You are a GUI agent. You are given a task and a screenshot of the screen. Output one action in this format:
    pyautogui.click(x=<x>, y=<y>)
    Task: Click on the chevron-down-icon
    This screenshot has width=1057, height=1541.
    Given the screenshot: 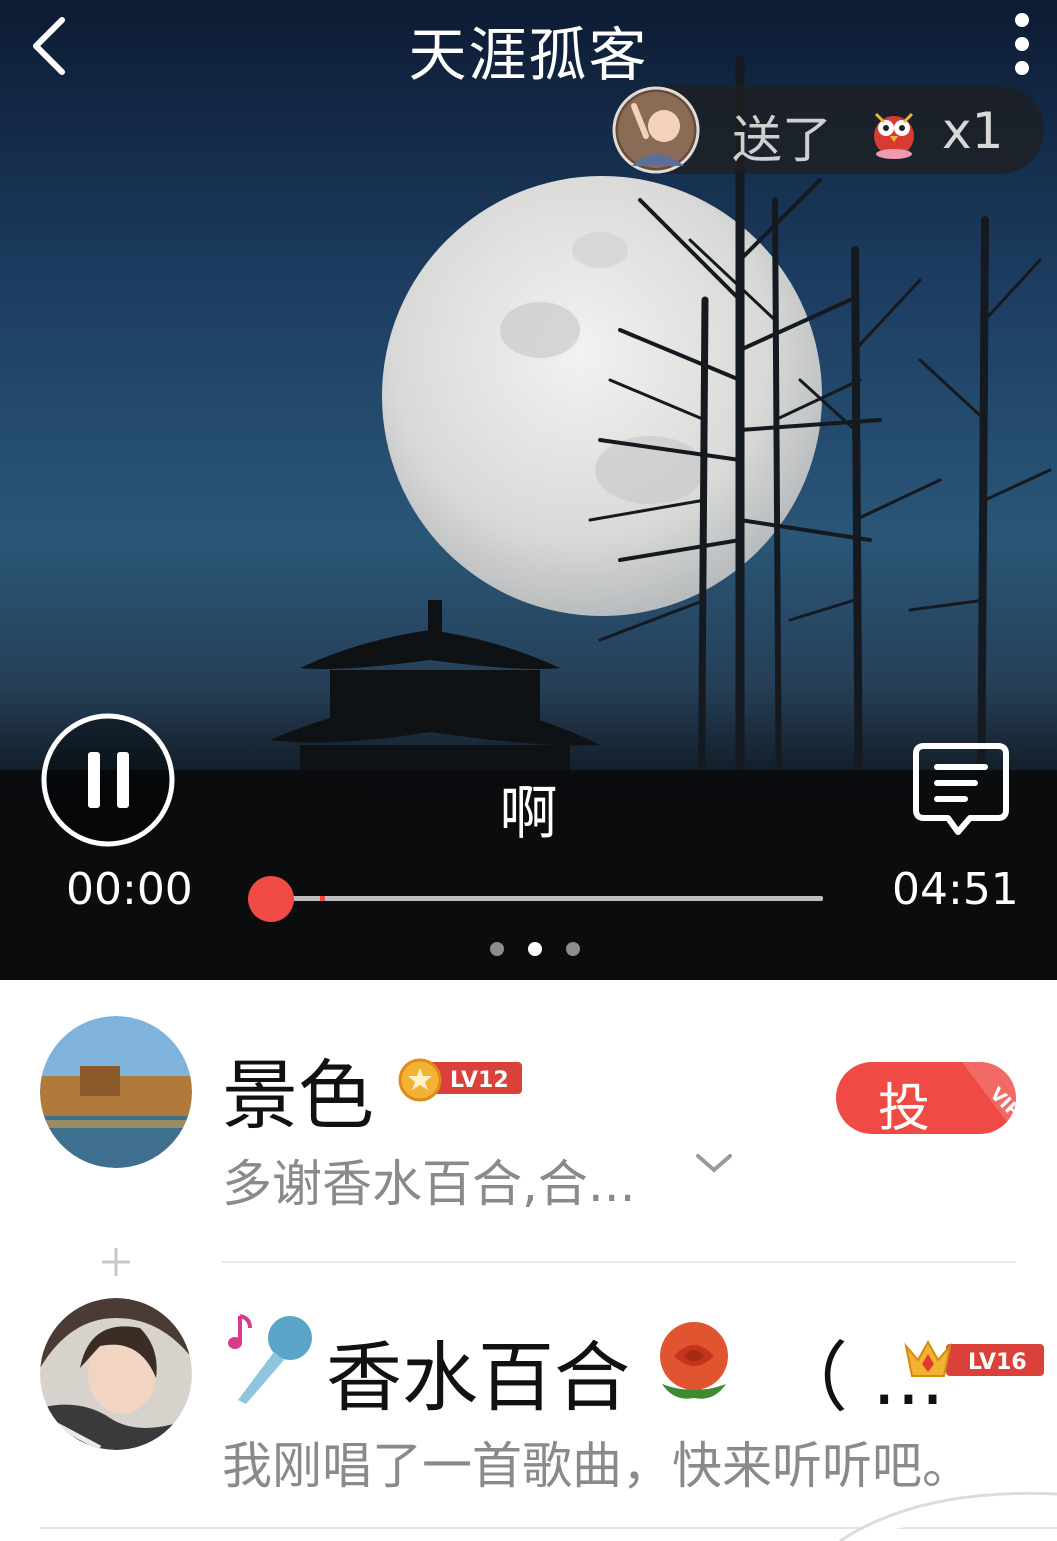 What is the action you would take?
    pyautogui.click(x=714, y=1163)
    